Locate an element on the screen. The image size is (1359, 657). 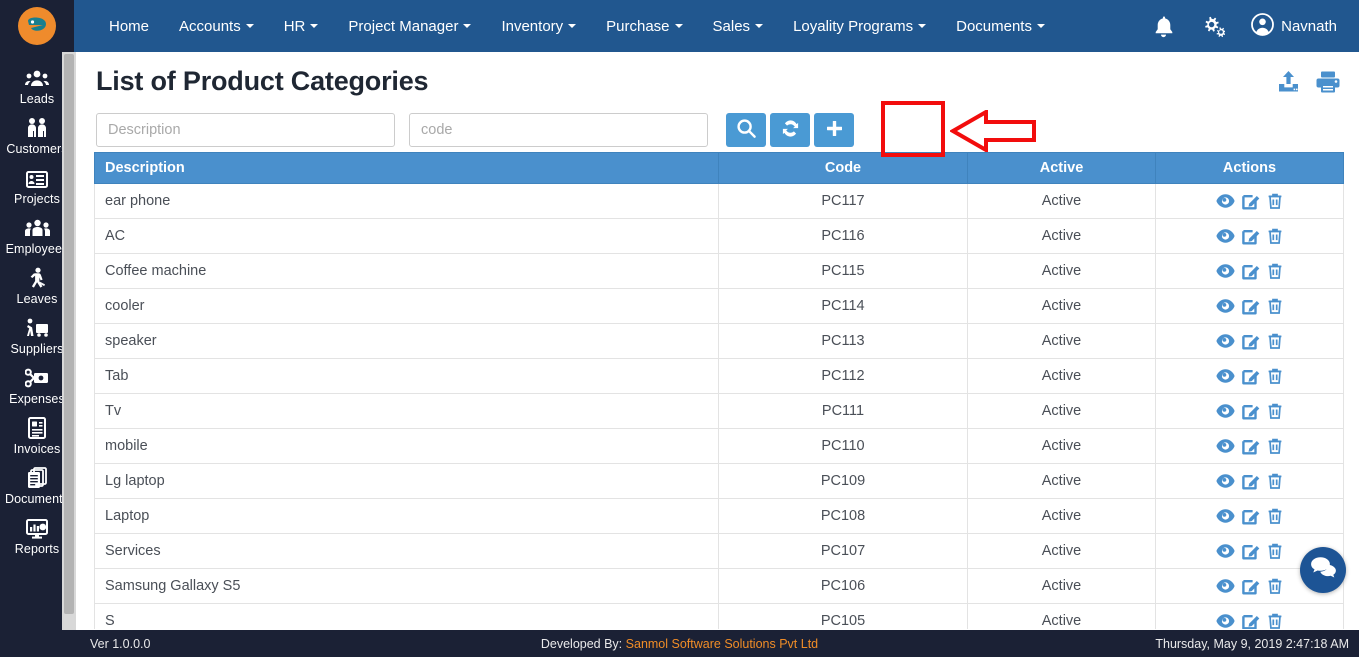
leads-icon is located at coordinates (37, 78).